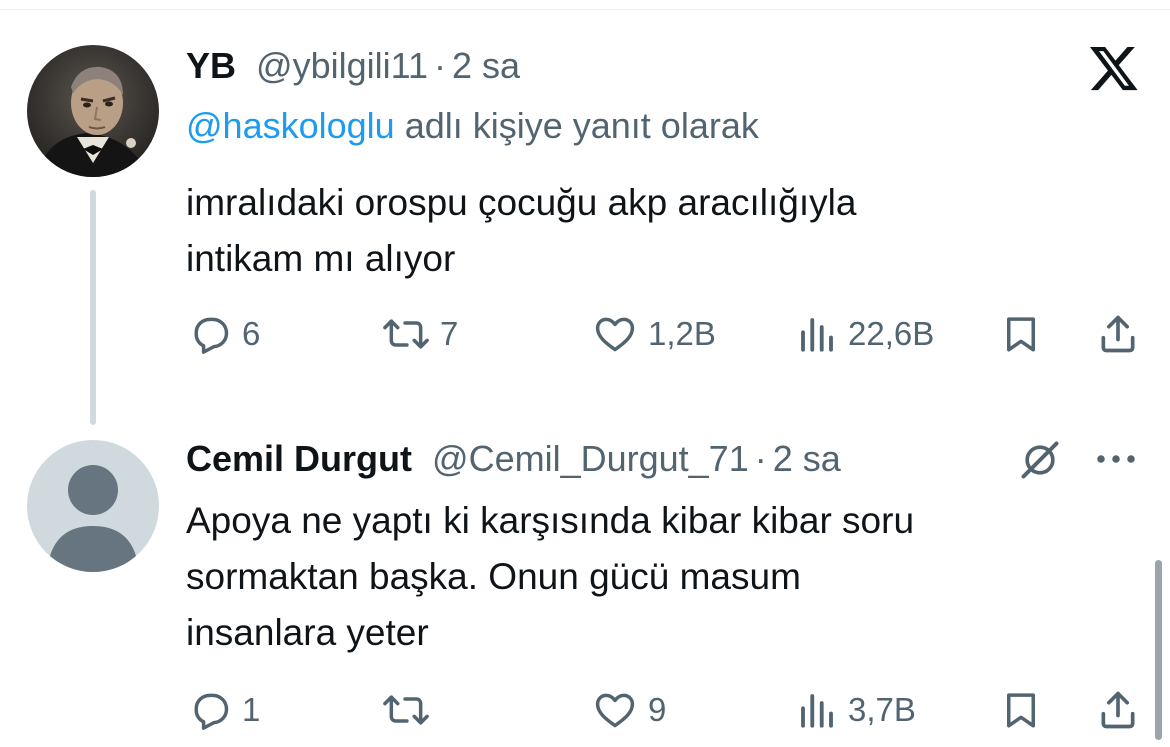  What do you see at coordinates (449, 333) in the screenshot?
I see `retweet-count: 7` at bounding box center [449, 333].